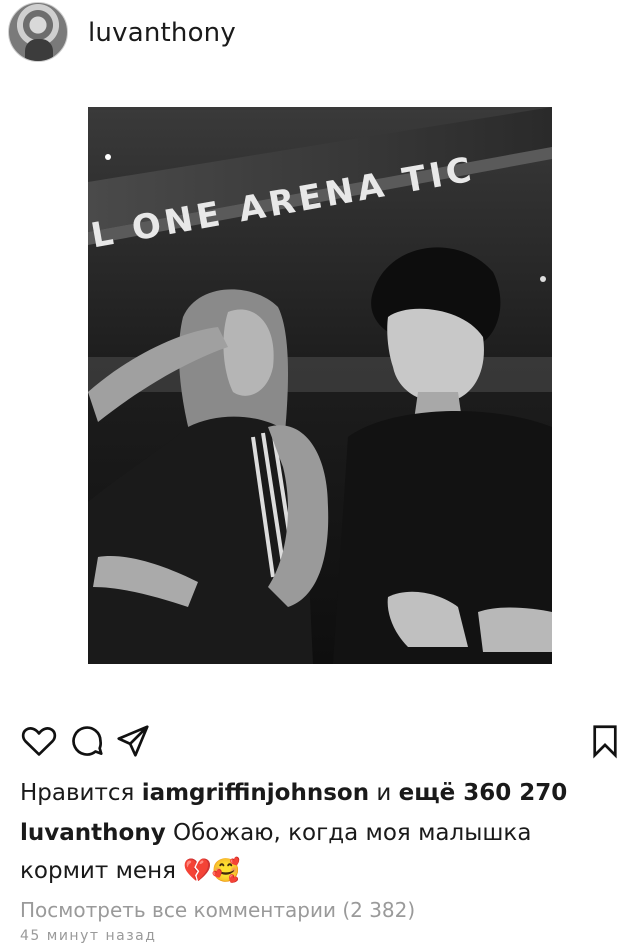 The height and width of the screenshot is (944, 628). I want to click on likes-line: Нравится iamgriffinjohnson и ещё 360 270, so click(293, 793).